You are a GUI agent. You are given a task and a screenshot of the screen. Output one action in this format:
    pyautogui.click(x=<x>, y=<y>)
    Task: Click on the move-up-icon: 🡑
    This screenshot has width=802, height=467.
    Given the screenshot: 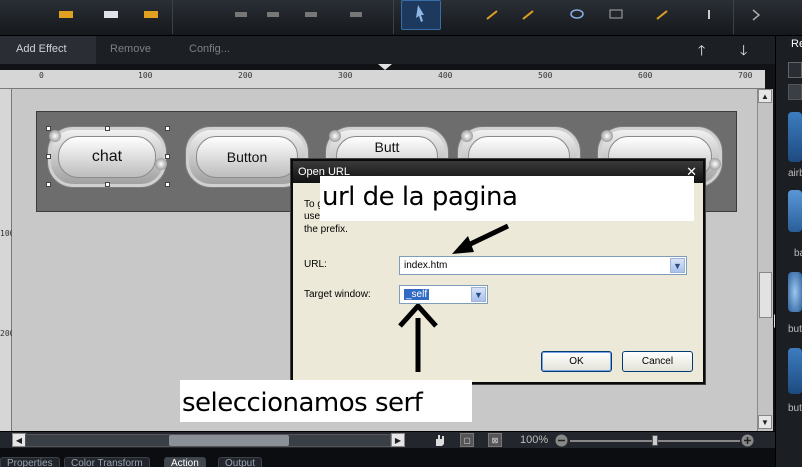 What is the action you would take?
    pyautogui.click(x=701, y=52)
    